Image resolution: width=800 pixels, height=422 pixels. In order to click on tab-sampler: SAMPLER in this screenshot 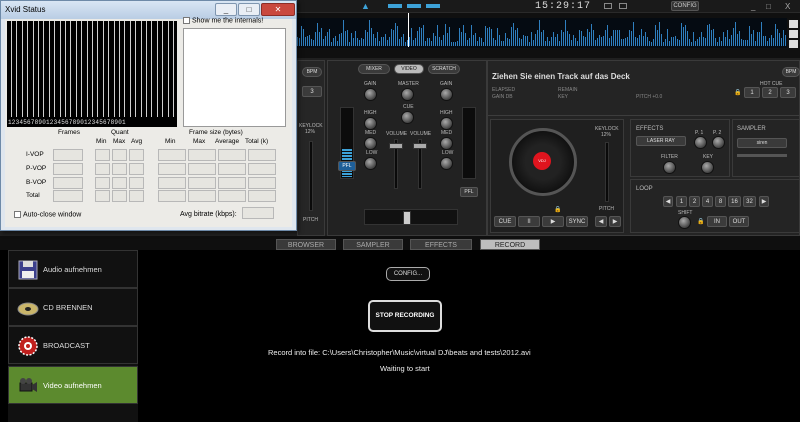, I will do `click(373, 244)`.